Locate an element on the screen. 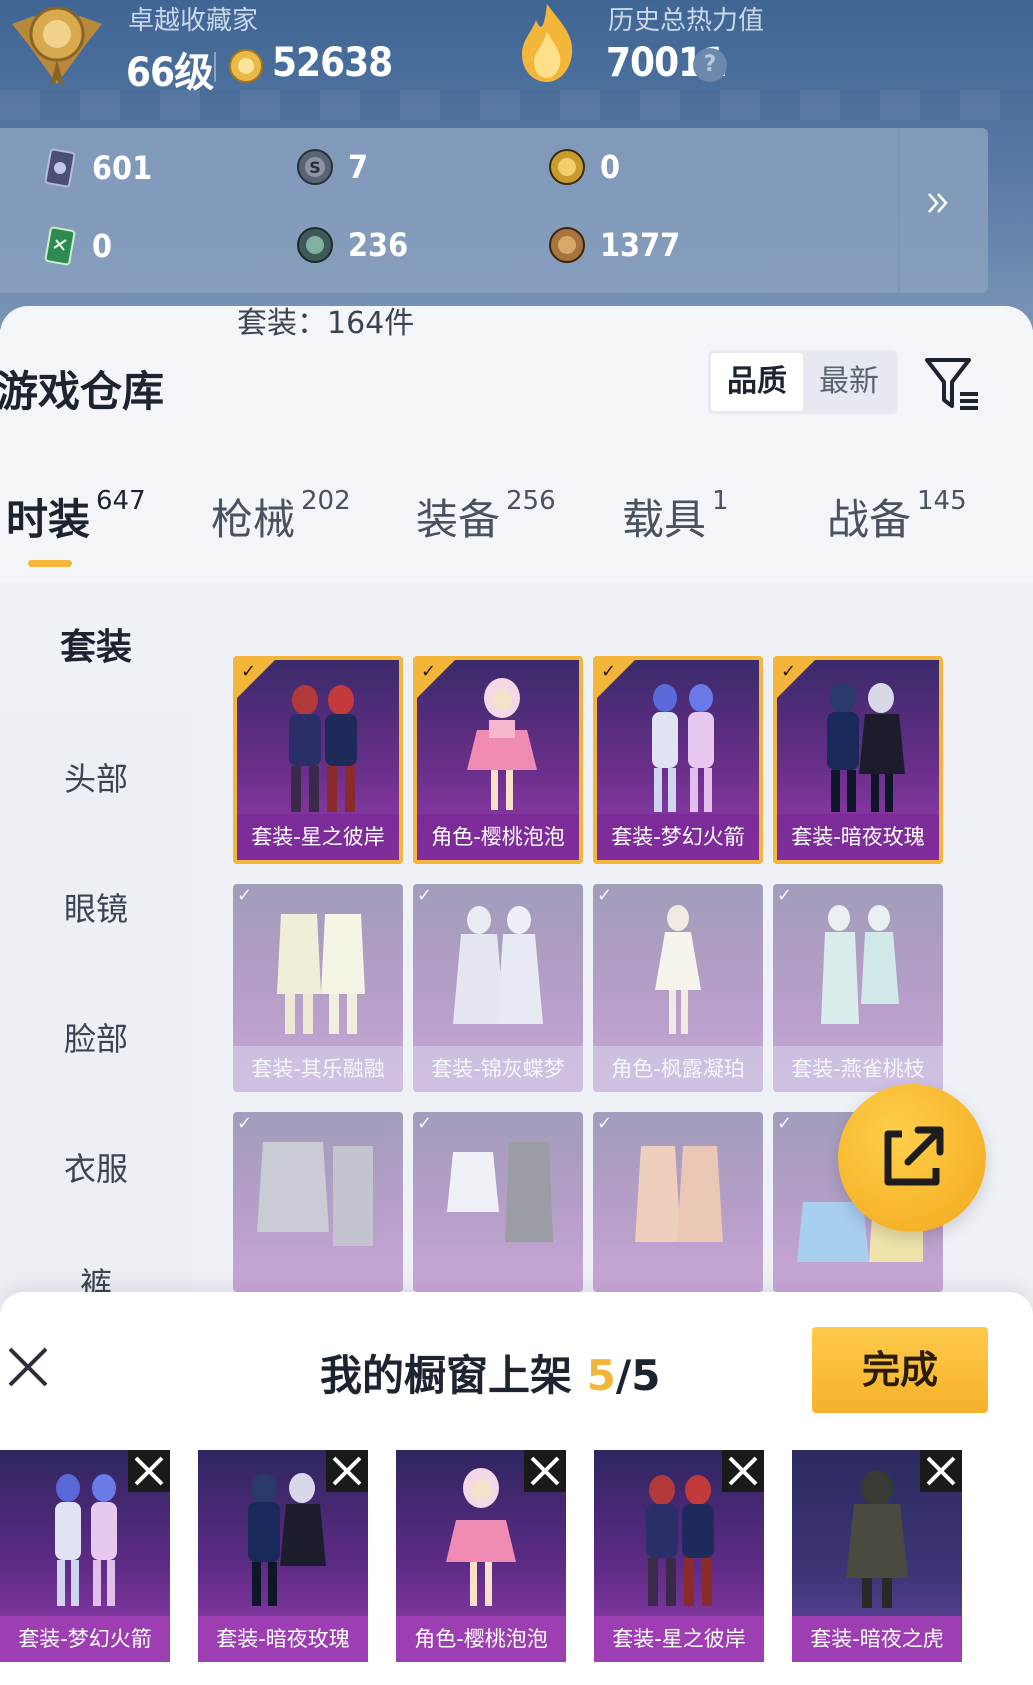 The image size is (1033, 1685). item-name: 套装-其乐融融 is located at coordinates (318, 1069).